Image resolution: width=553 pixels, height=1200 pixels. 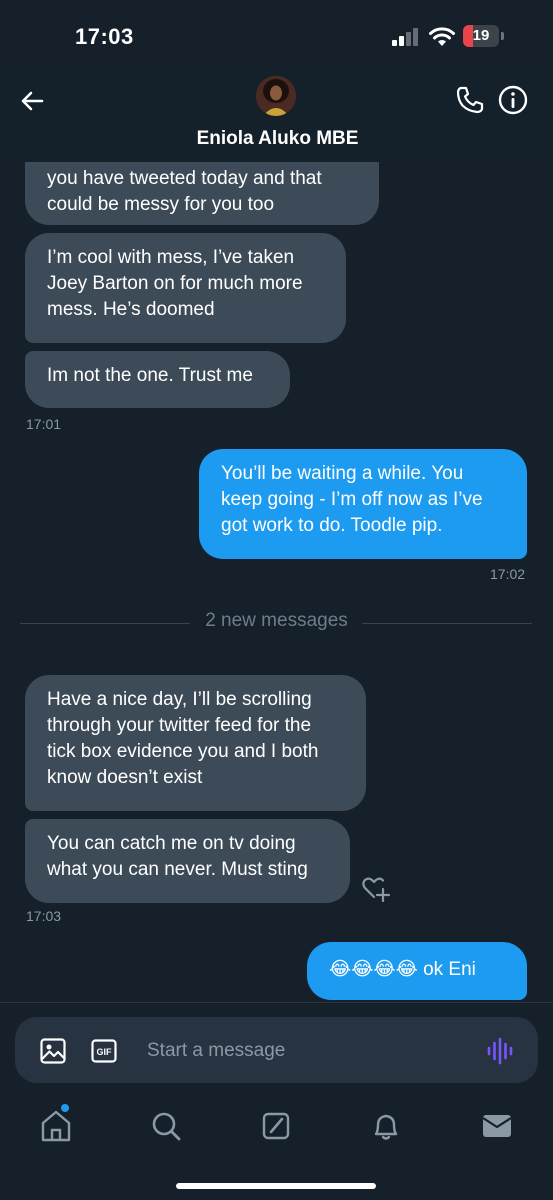 What do you see at coordinates (376, 888) in the screenshot?
I see `add-reaction-icon` at bounding box center [376, 888].